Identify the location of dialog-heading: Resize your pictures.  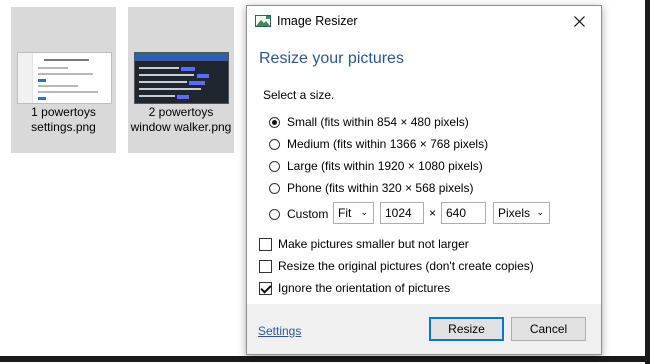
(331, 58).